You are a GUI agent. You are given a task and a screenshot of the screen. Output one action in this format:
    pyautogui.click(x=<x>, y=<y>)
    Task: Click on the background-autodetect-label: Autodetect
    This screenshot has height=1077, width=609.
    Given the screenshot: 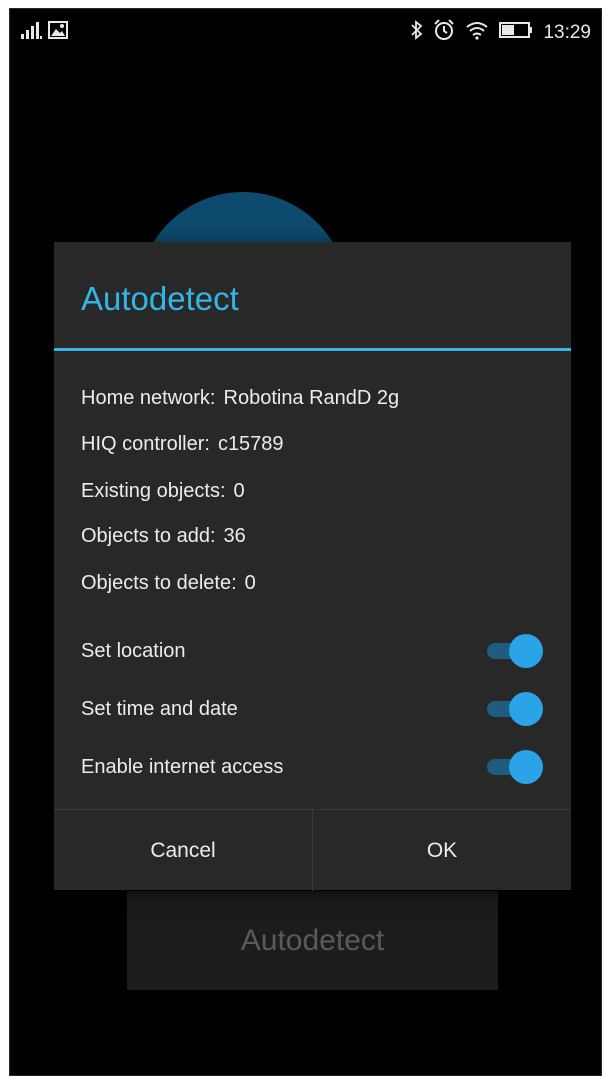 What is the action you would take?
    pyautogui.click(x=312, y=940)
    